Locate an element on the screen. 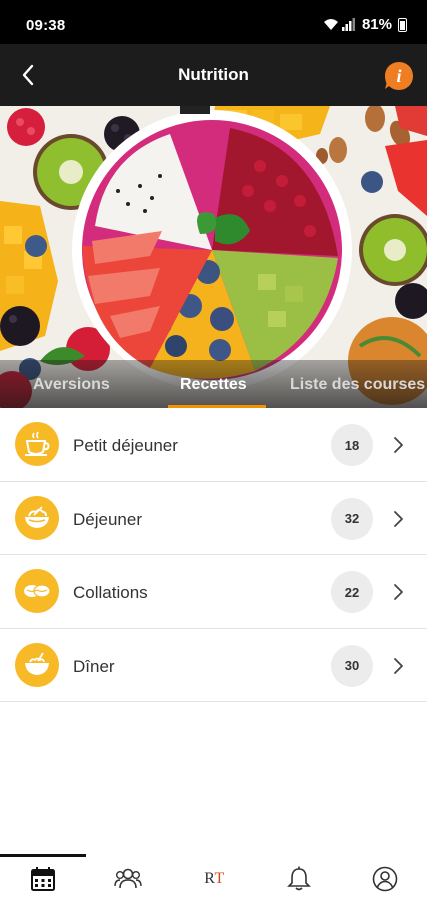 This screenshot has height=900, width=427. list-item-label: Collations is located at coordinates (110, 592).